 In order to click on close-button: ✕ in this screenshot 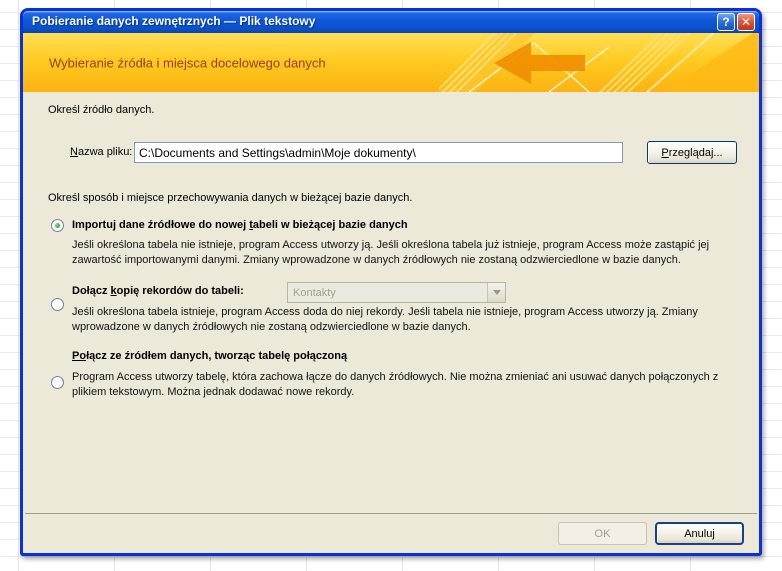, I will do `click(746, 22)`.